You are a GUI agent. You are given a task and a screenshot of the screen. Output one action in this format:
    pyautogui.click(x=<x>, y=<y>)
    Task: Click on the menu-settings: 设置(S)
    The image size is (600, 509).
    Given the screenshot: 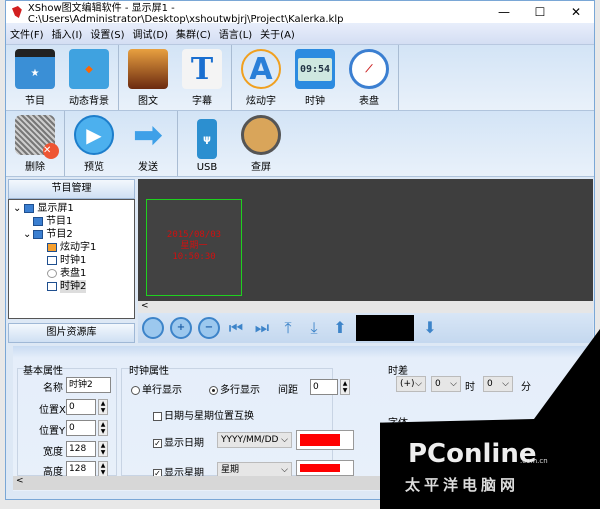 What is the action you would take?
    pyautogui.click(x=107, y=33)
    